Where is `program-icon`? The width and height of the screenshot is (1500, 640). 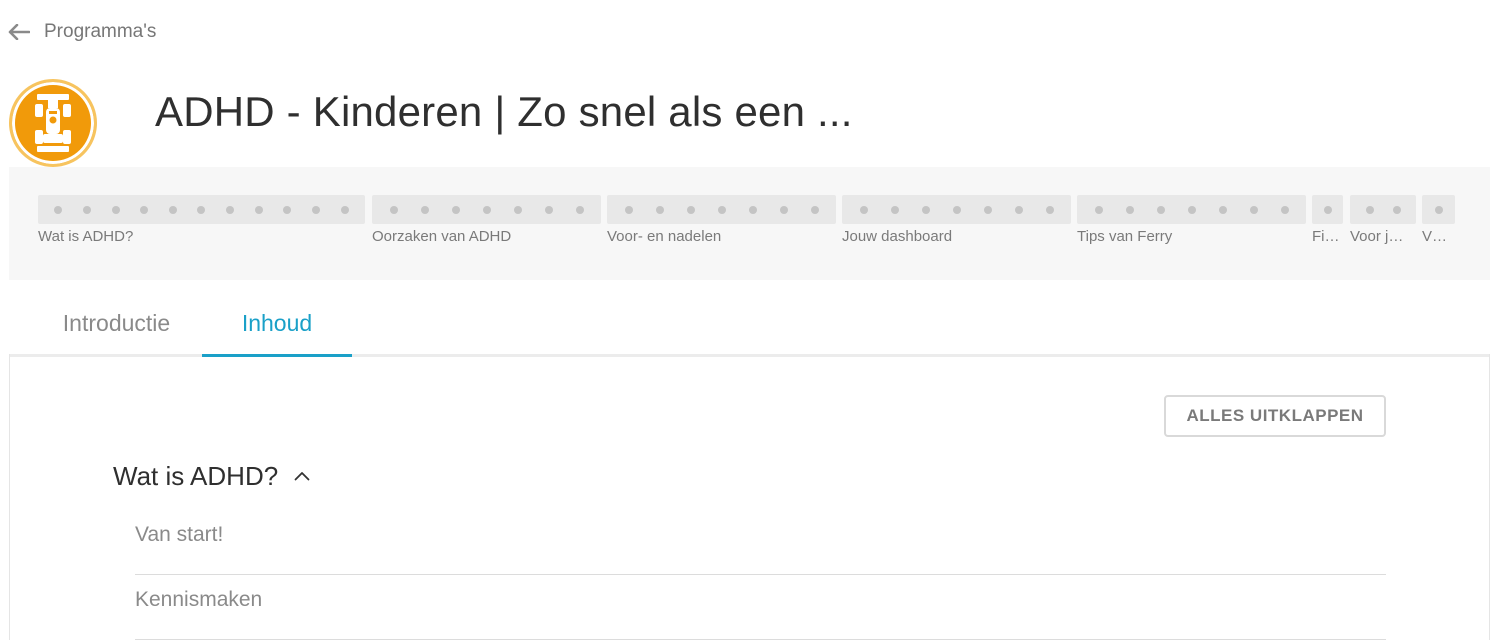
program-icon is located at coordinates (53, 123).